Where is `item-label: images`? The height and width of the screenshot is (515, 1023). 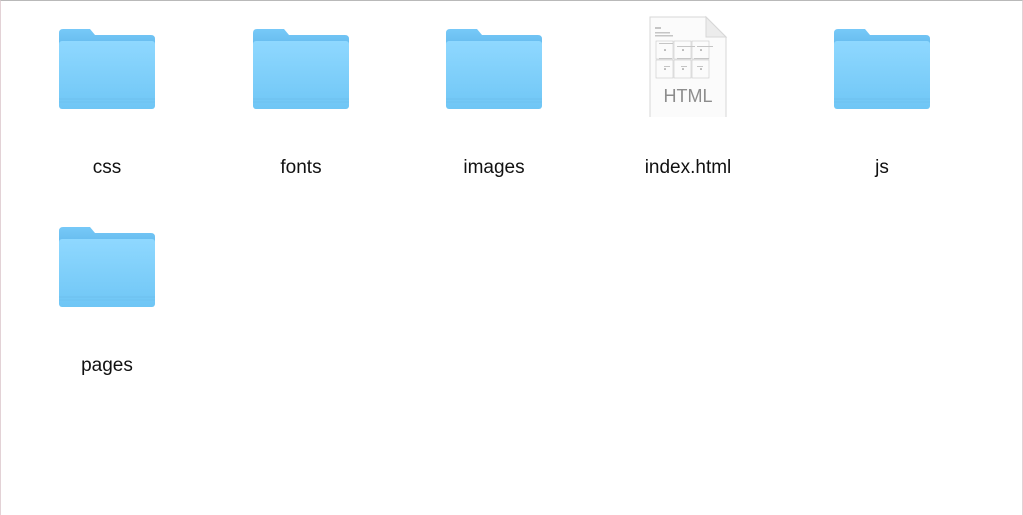 item-label: images is located at coordinates (494, 167).